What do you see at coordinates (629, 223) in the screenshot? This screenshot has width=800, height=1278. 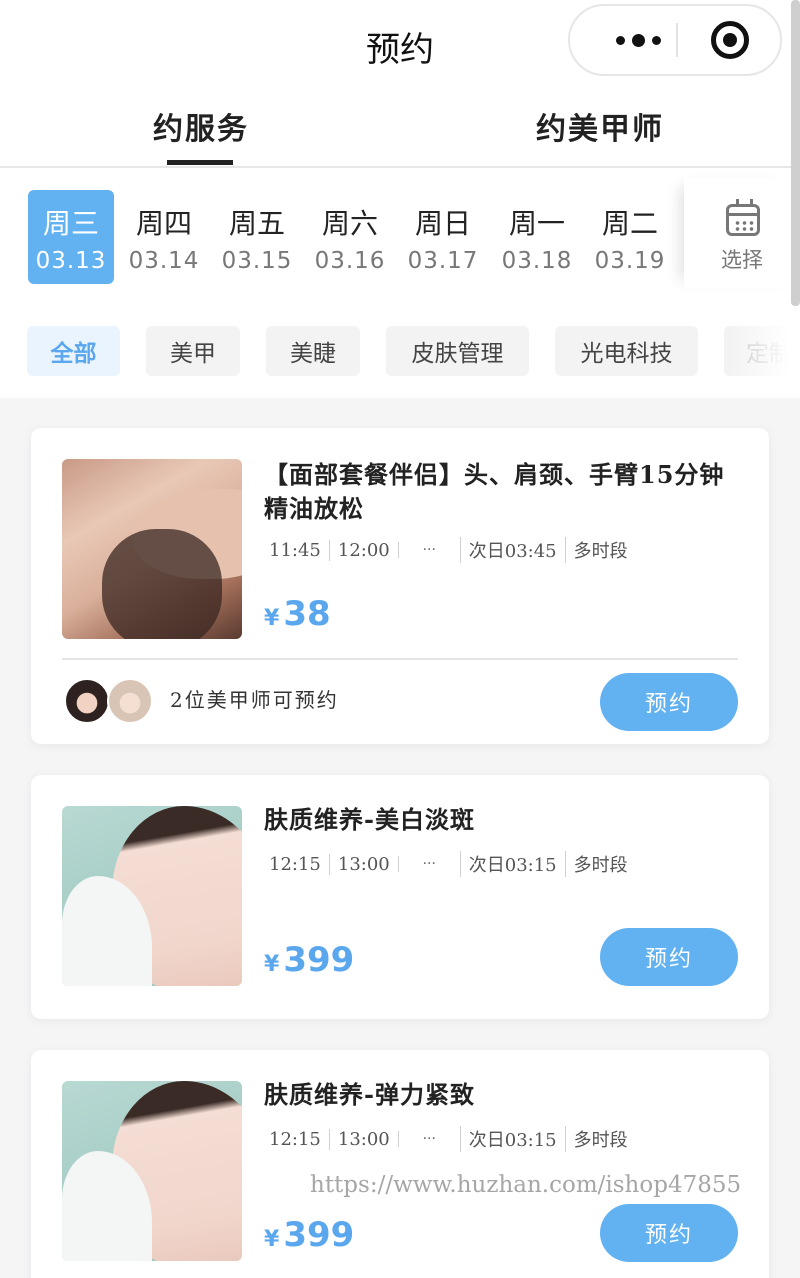 I see `date-weekday: 周二` at bounding box center [629, 223].